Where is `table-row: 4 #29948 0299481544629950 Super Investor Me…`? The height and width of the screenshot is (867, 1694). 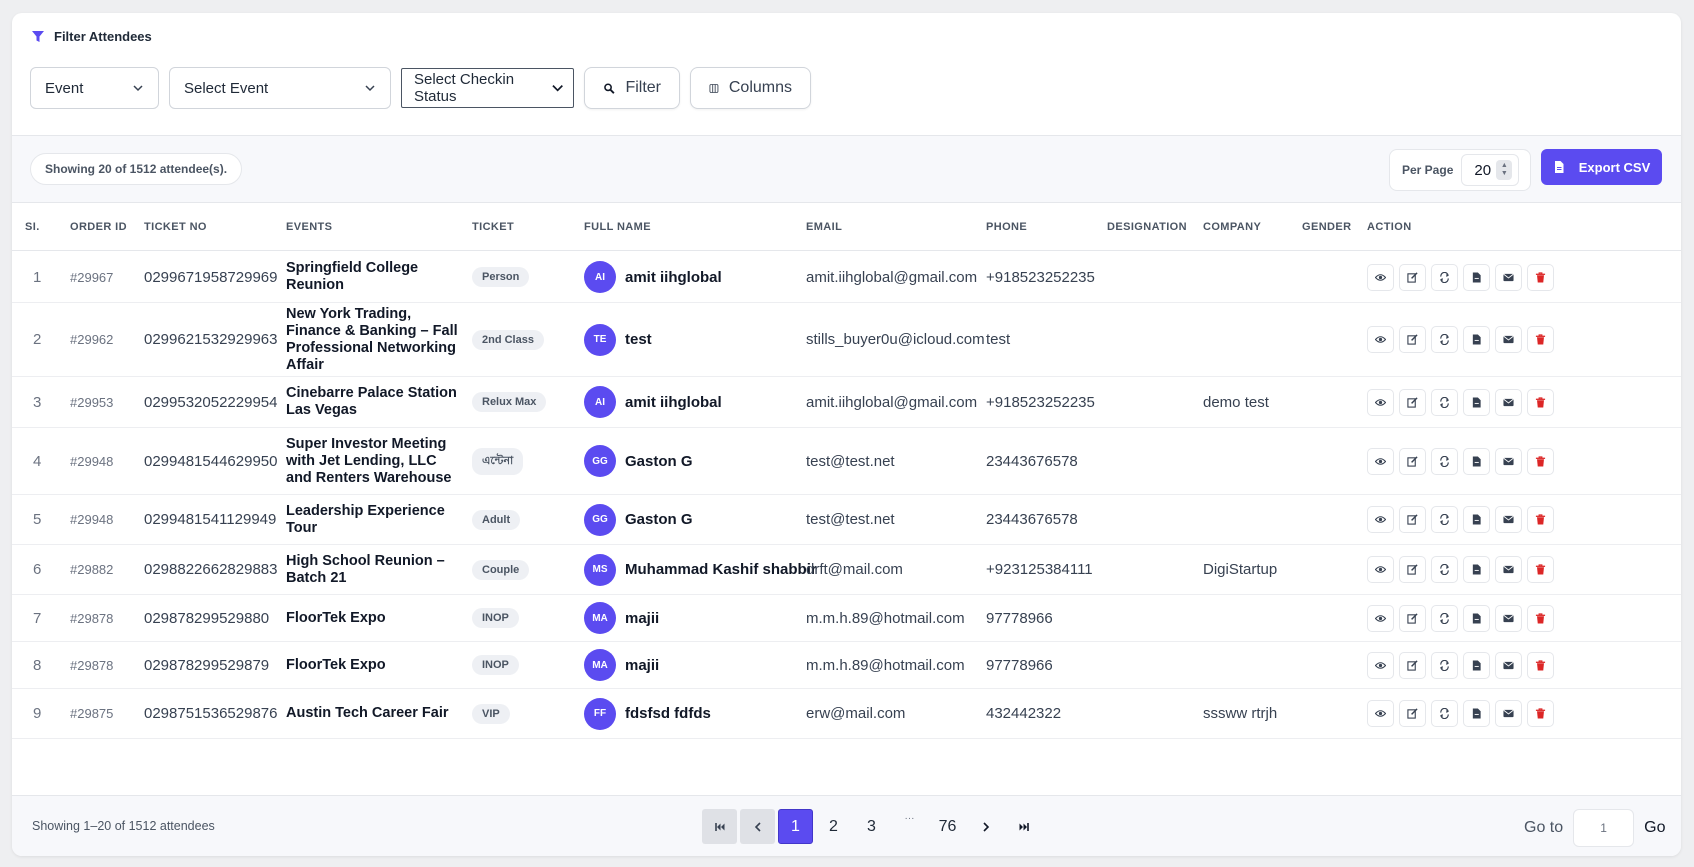
table-row: 4 #29948 0299481544629950 Super Investor Me… is located at coordinates (846, 461).